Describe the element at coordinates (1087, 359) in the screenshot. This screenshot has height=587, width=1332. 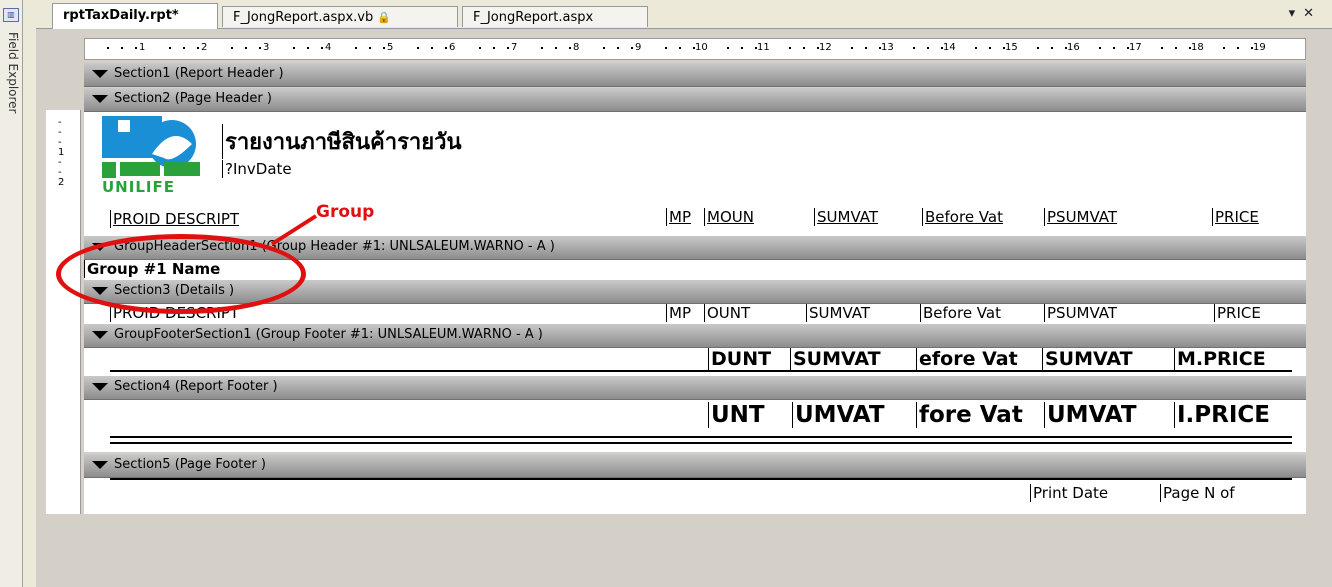
I see `gfooter-col-psumvat: SUMVAT` at that location.